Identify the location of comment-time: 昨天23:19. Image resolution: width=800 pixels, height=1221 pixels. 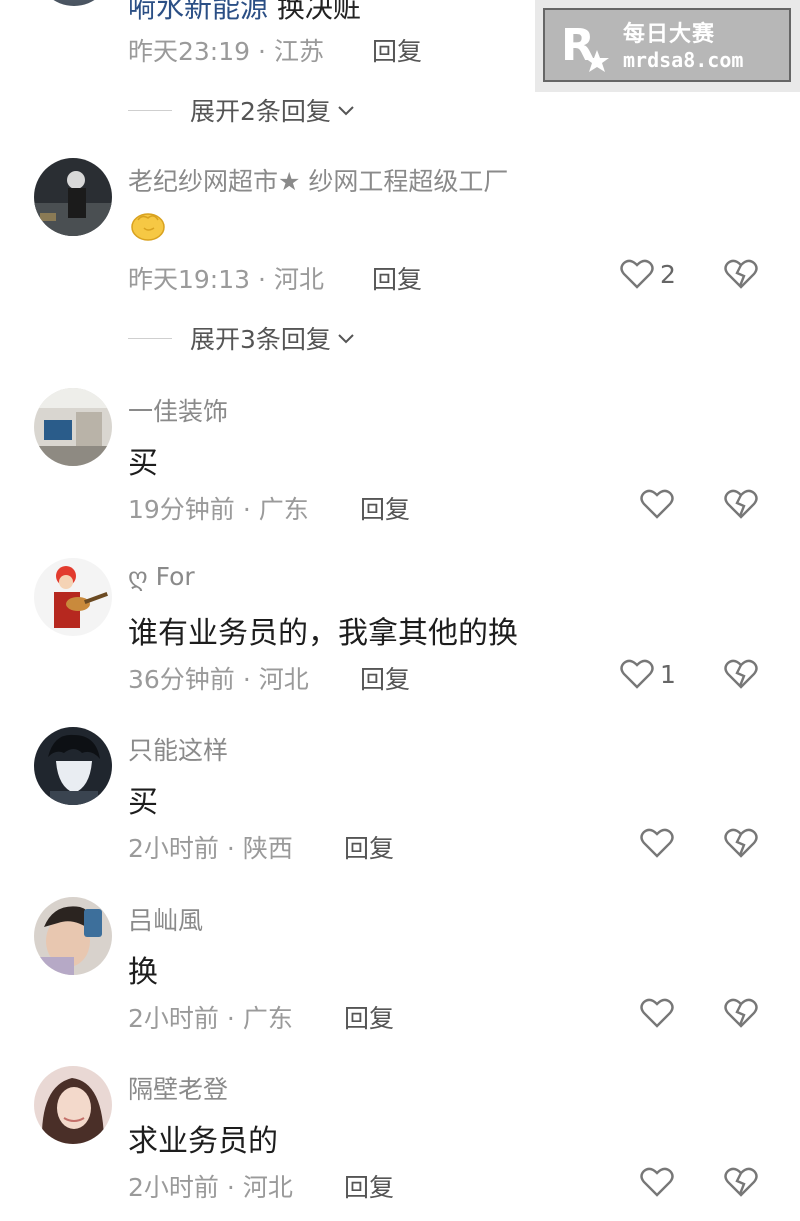
(189, 51).